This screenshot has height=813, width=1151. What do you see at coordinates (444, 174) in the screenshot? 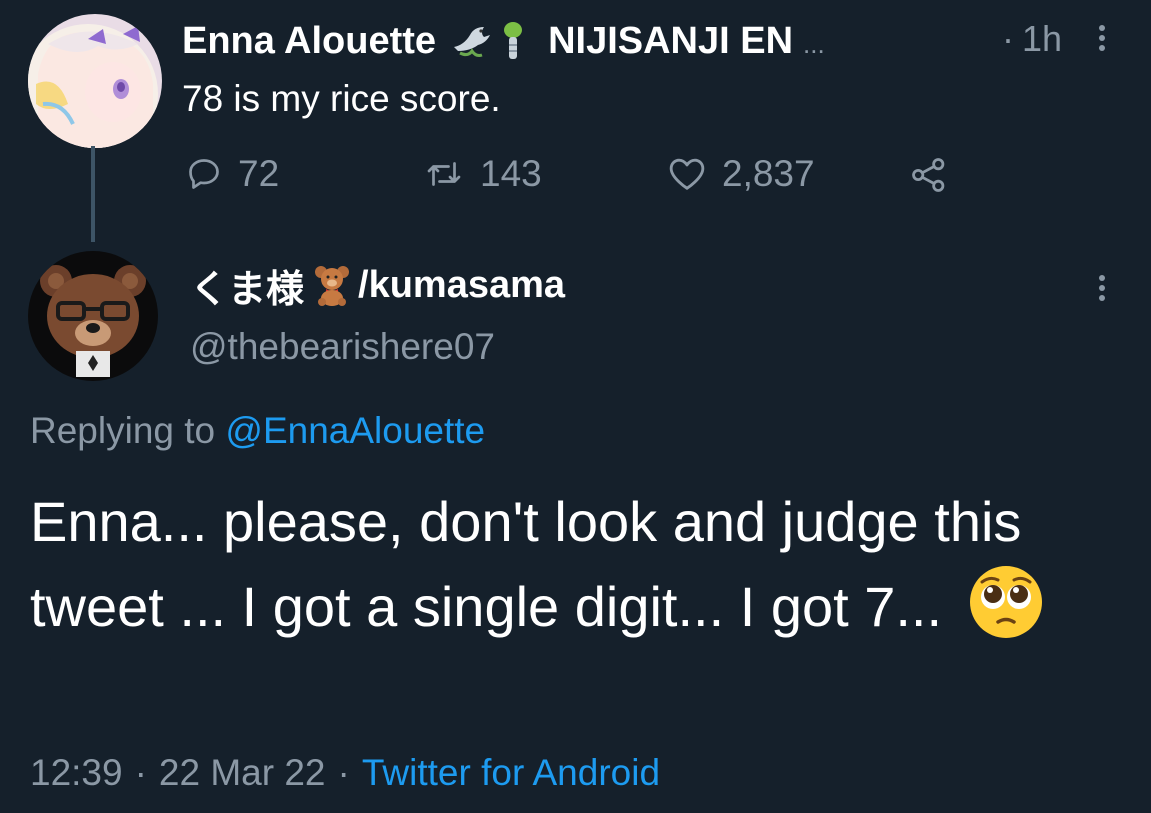
I see `retweet-icon` at bounding box center [444, 174].